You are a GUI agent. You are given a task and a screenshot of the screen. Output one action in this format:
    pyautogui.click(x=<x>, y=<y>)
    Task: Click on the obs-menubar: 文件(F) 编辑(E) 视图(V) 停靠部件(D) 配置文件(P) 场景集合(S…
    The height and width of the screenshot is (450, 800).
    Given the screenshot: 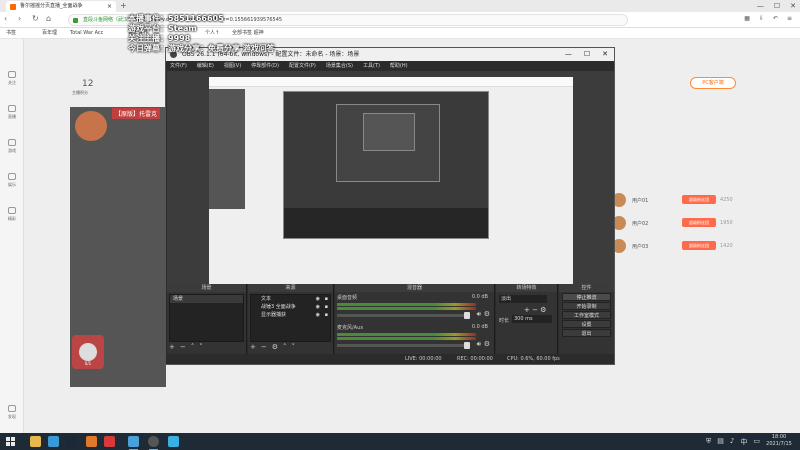 What is the action you would take?
    pyautogui.click(x=390, y=66)
    